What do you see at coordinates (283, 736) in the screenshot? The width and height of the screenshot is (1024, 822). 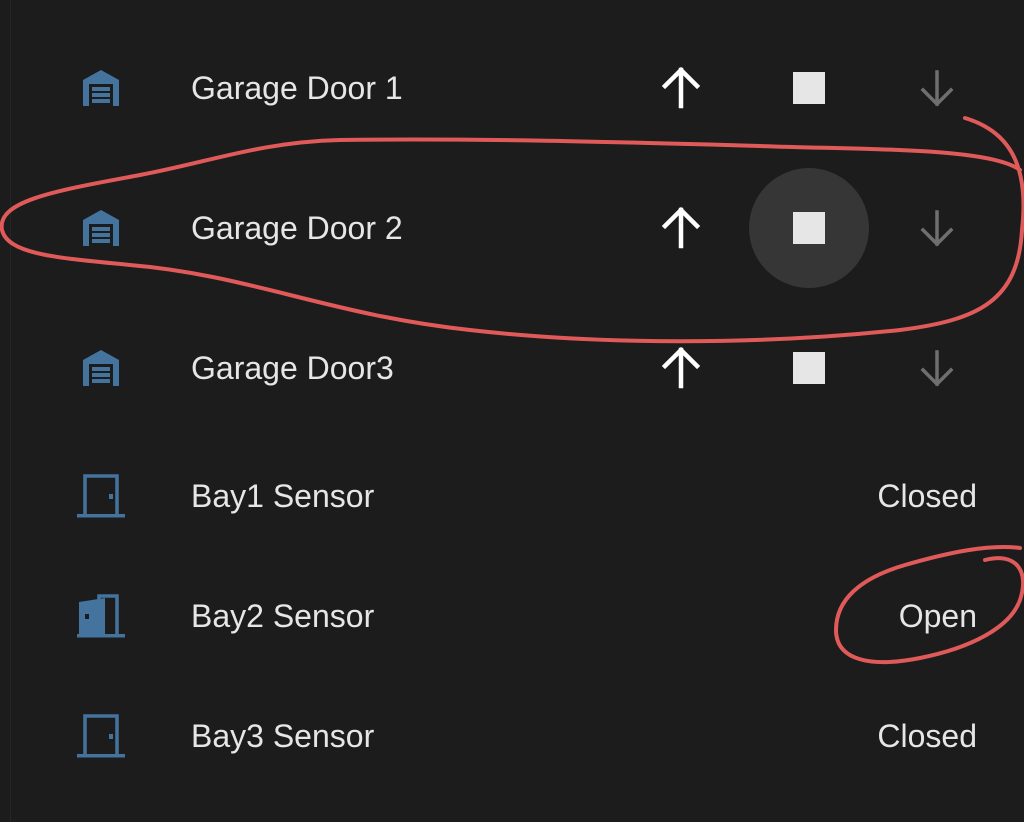 I see `sensor-name: Bay3 Sensor` at bounding box center [283, 736].